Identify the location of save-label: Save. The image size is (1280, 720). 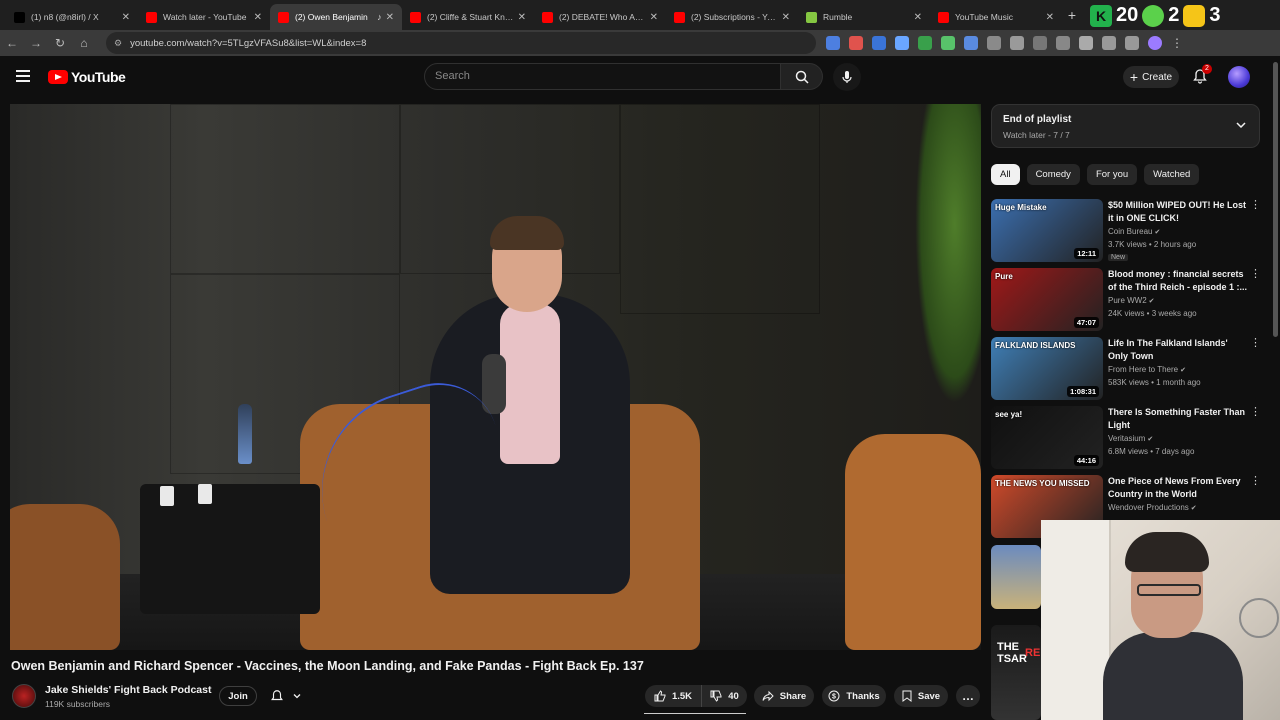
(929, 696).